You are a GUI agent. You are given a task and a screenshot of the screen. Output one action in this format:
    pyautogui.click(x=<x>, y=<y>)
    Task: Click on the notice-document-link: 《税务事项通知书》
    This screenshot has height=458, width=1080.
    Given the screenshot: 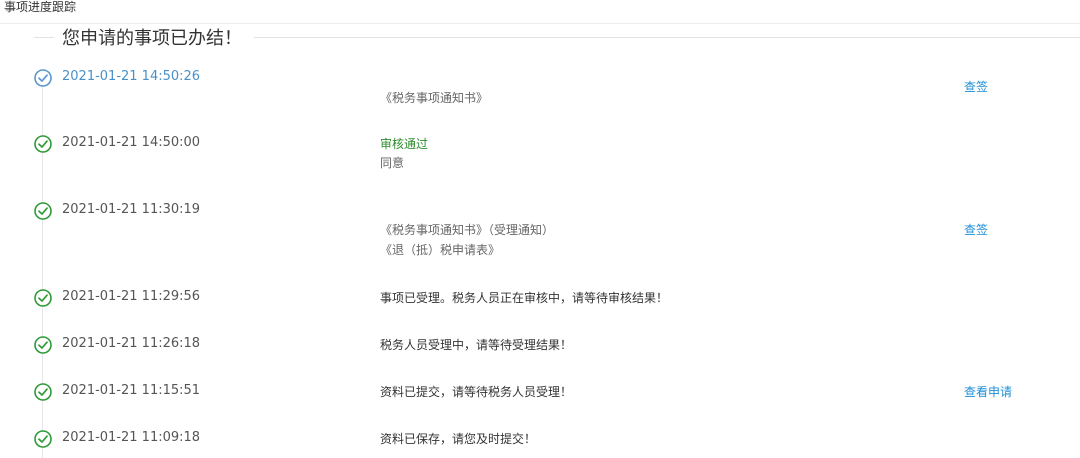 What is the action you would take?
    pyautogui.click(x=434, y=98)
    